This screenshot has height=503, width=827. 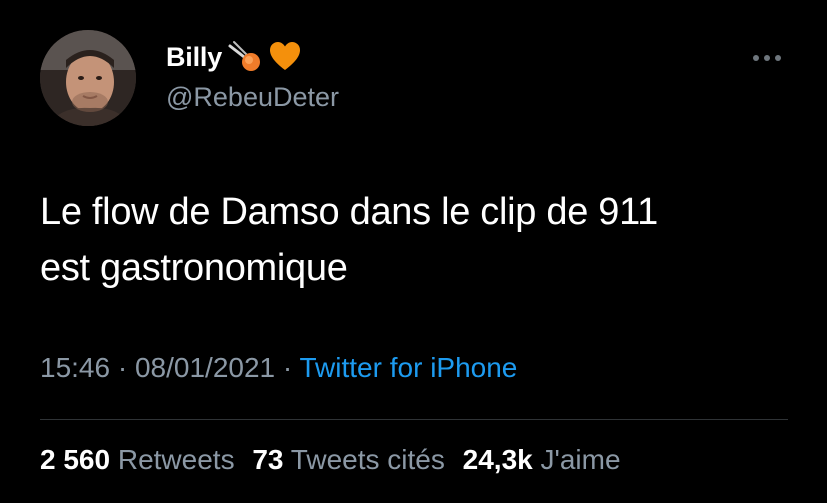 I want to click on display-name: Billy, so click(x=234, y=57).